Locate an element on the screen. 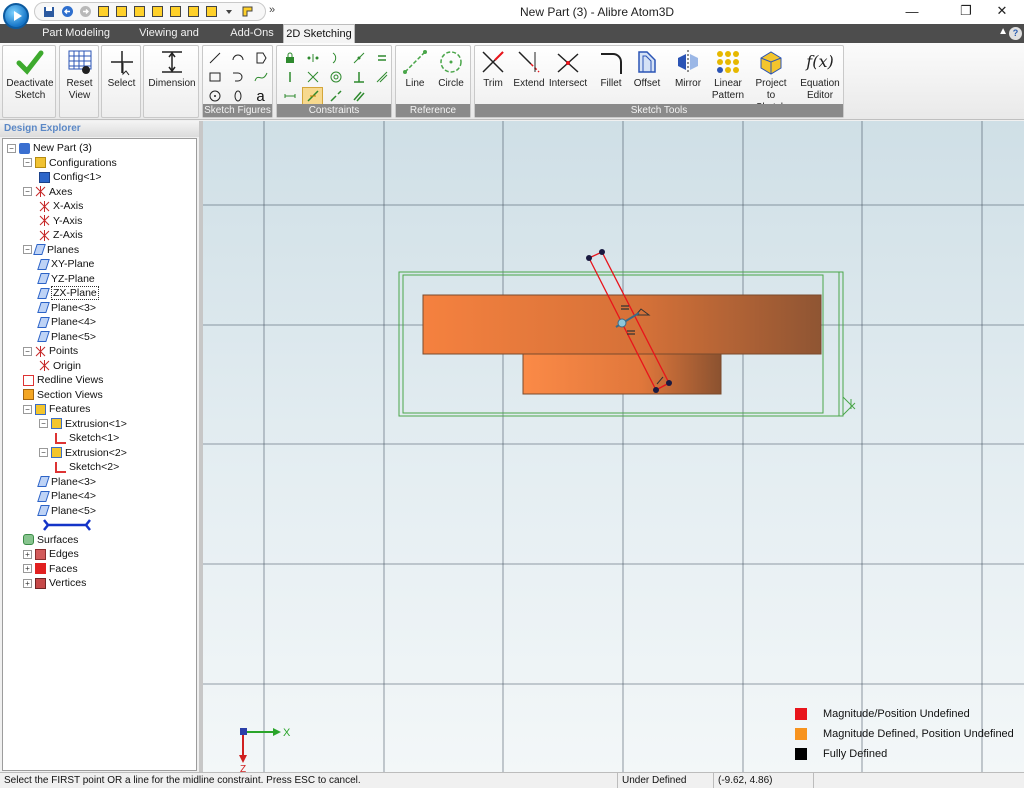 This screenshot has height=788, width=1024. tree-item: XY-Plane is located at coordinates (65, 264).